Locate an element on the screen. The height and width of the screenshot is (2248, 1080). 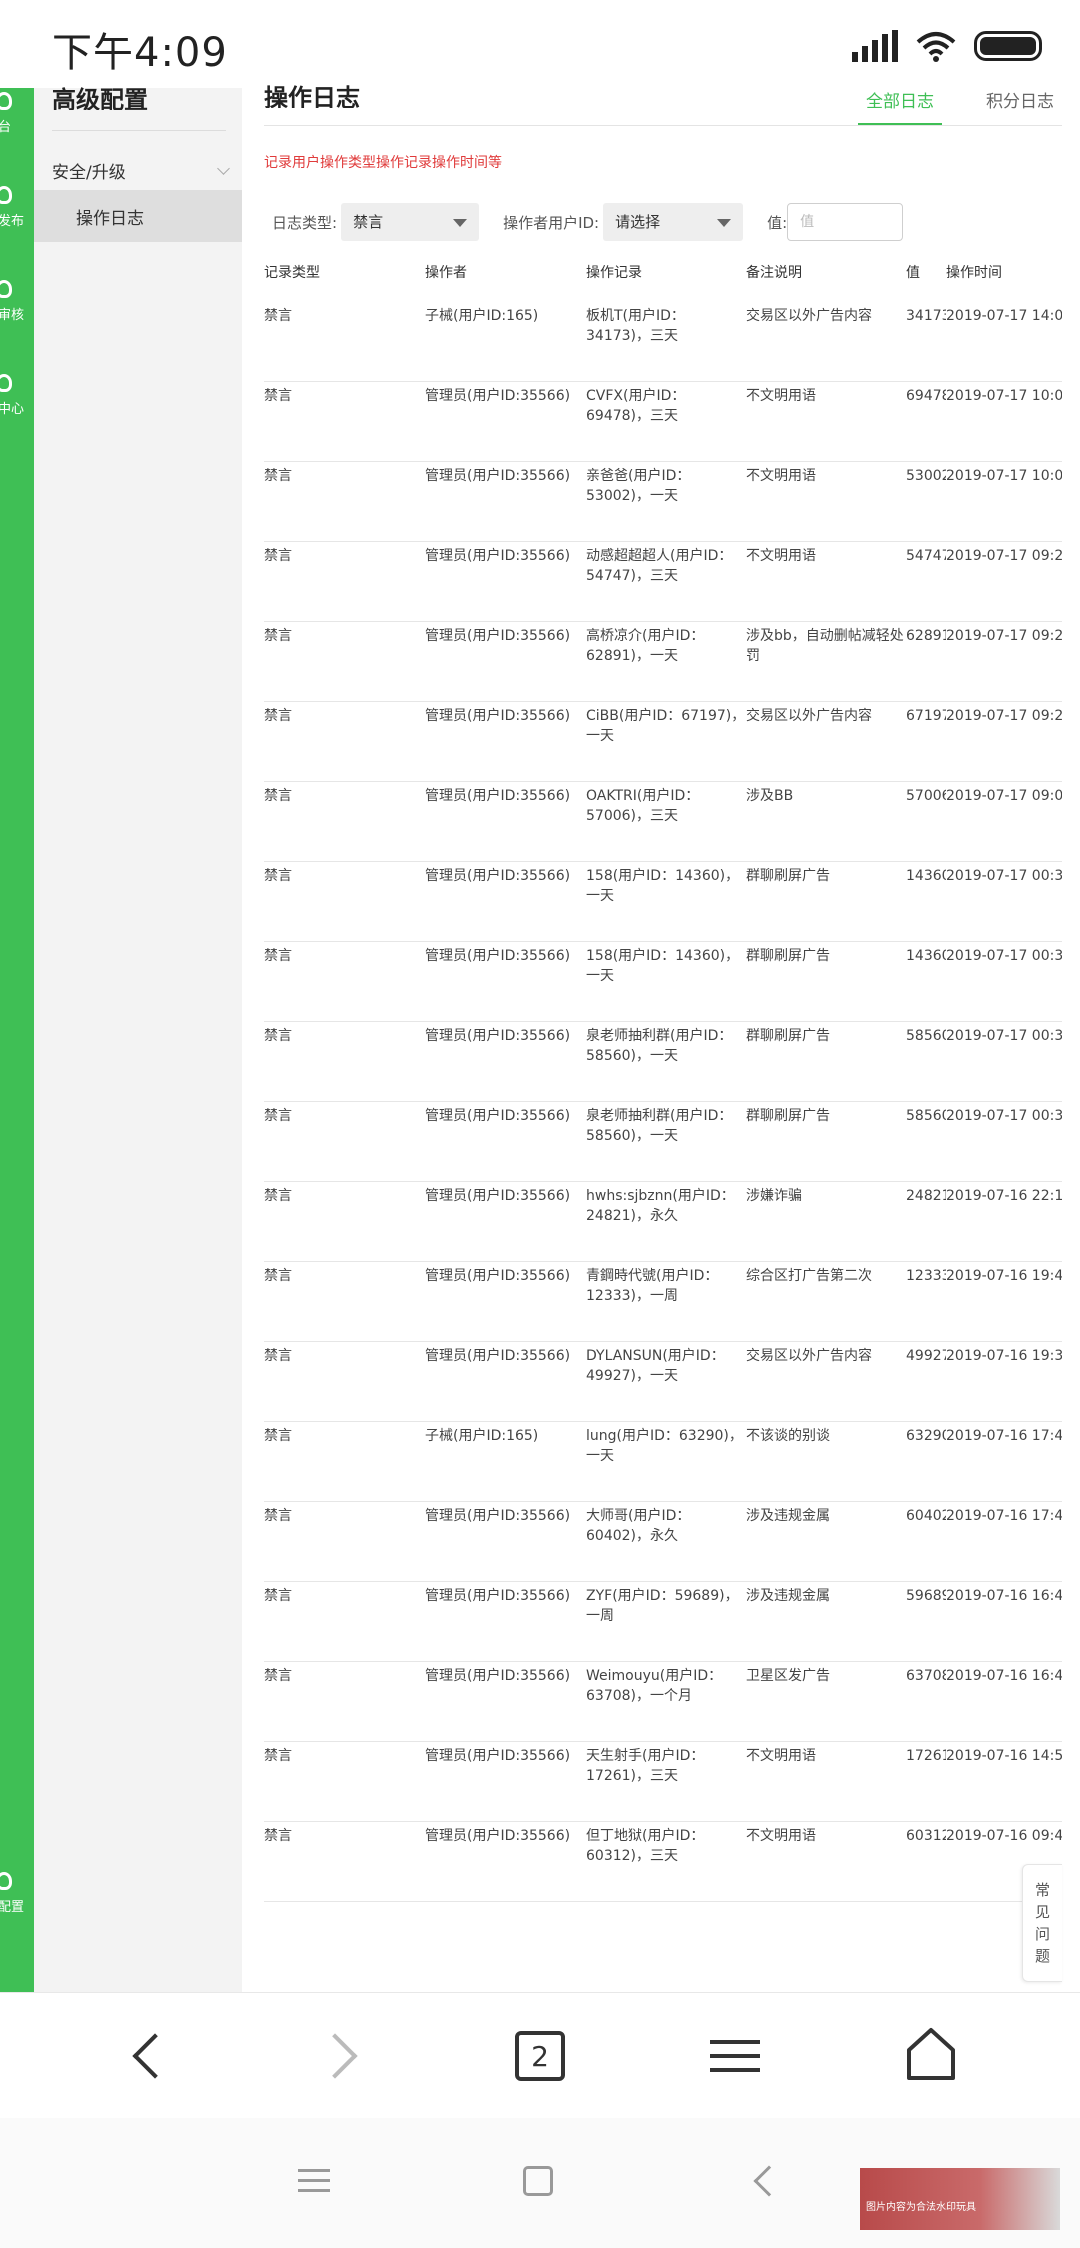
tab-all-logs: 全部日志 is located at coordinates (900, 107).